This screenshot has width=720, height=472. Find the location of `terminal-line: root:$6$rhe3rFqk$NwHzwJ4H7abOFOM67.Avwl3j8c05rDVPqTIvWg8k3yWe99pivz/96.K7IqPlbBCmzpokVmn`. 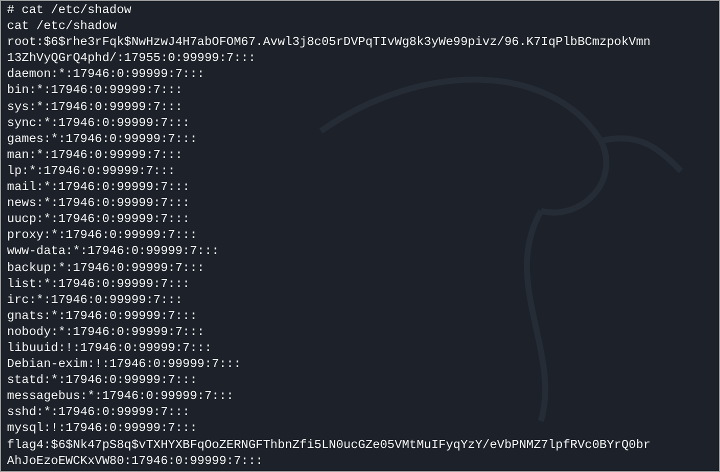

terminal-line: root:$6$rhe3rFqk$NwHzwJ4H7abOFOM67.Avwl3j8c05rDVPqTIvWg8k3yWe99pivz/96.K7IqPlbBCmzpokVmn is located at coordinates (329, 42).